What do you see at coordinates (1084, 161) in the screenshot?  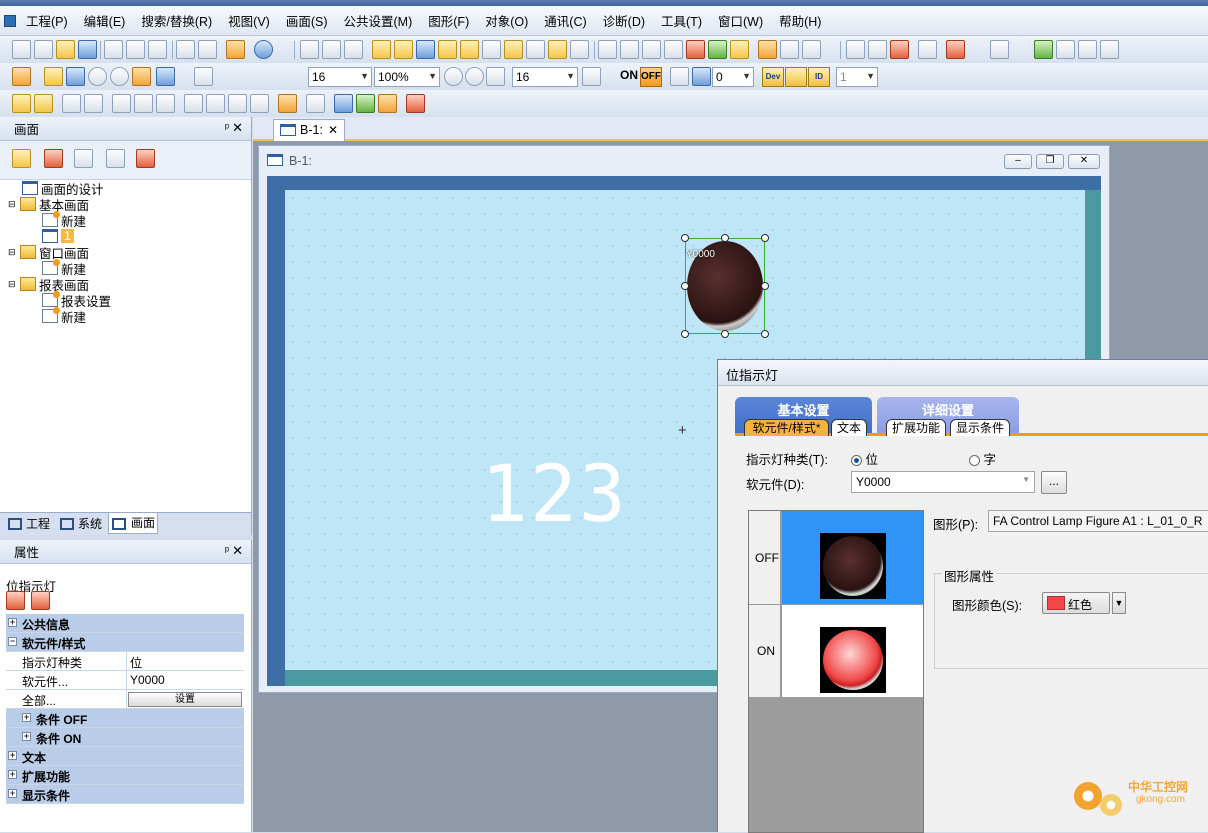 I see `close-window-button: ✕` at bounding box center [1084, 161].